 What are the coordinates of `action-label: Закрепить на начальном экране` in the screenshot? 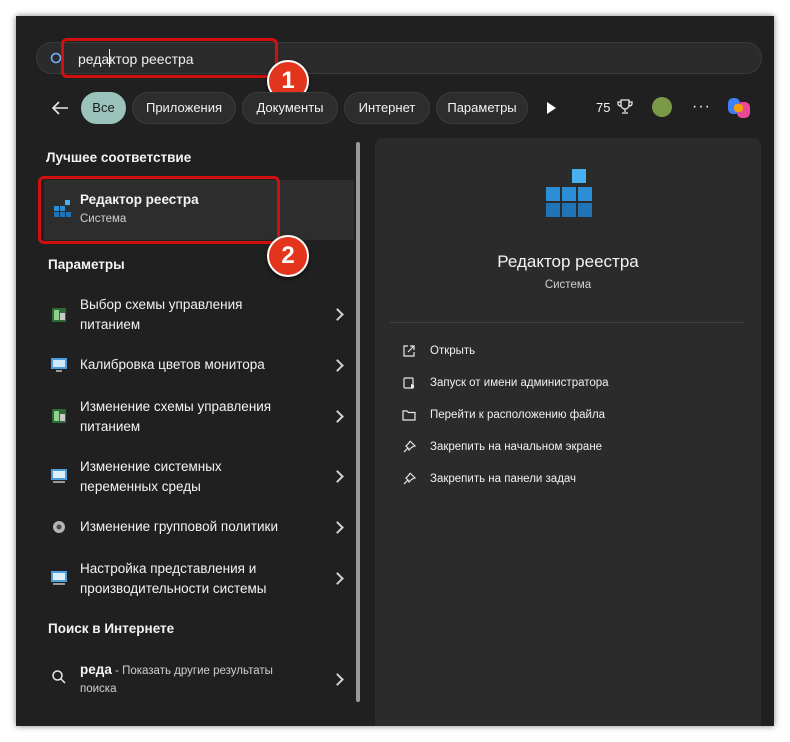 It's located at (516, 447).